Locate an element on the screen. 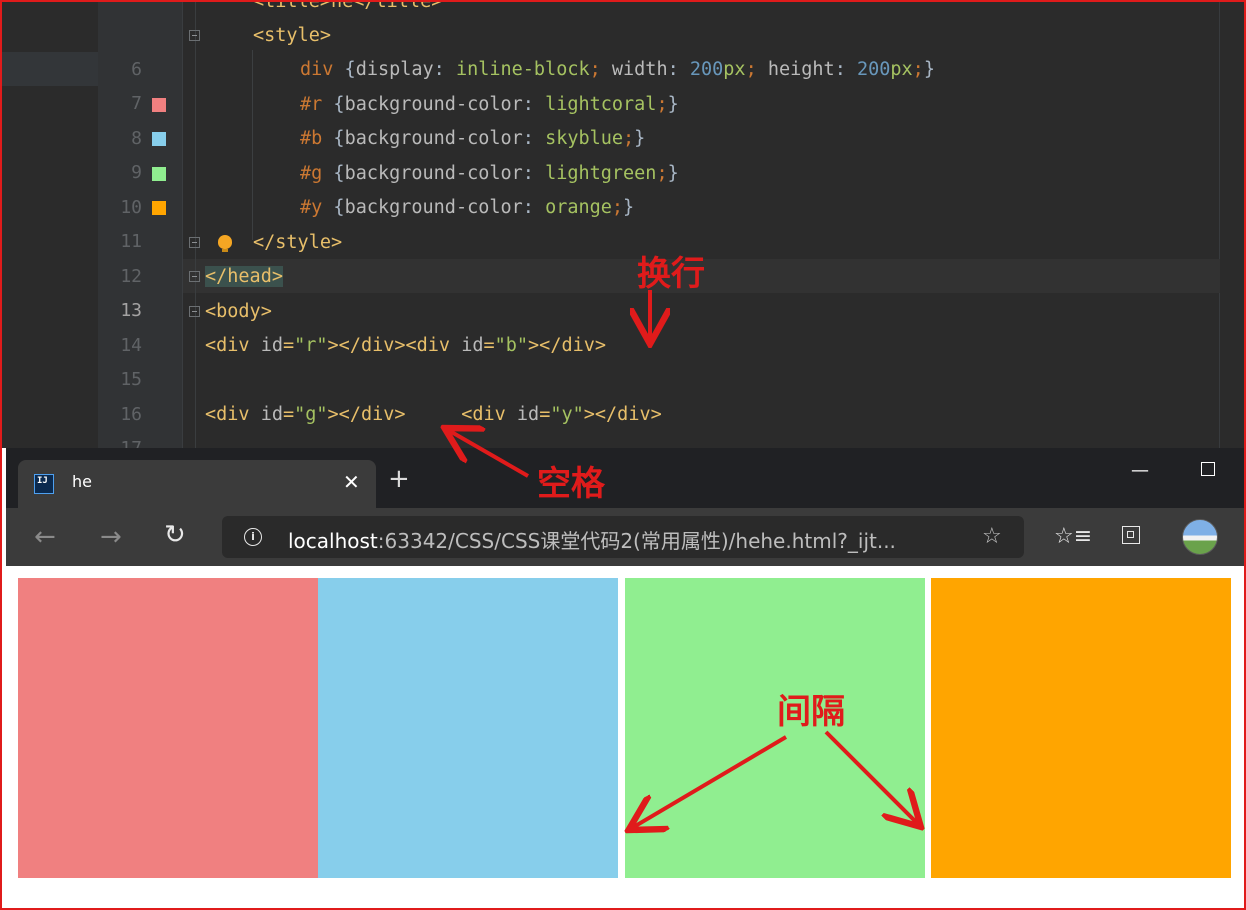 The height and width of the screenshot is (910, 1246). code-line-10: 10 #g {background-color: lightgreen;} is located at coordinates (611, 187).